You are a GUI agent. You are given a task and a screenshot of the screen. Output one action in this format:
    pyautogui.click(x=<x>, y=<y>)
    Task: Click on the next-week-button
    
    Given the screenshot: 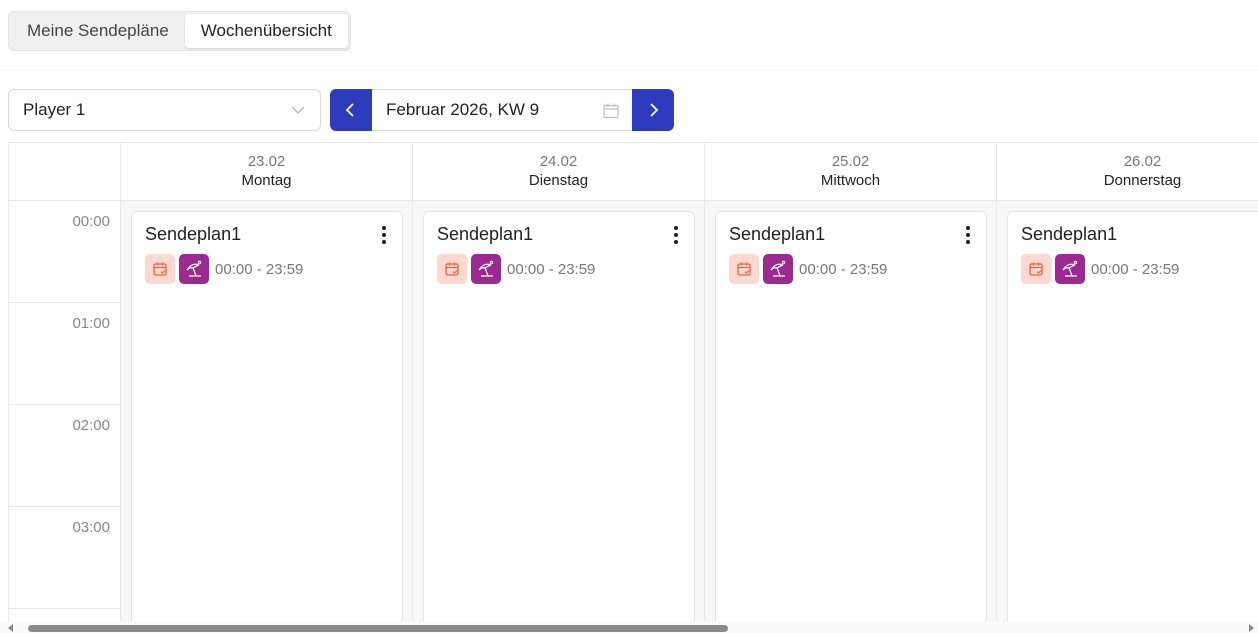 What is the action you would take?
    pyautogui.click(x=653, y=110)
    